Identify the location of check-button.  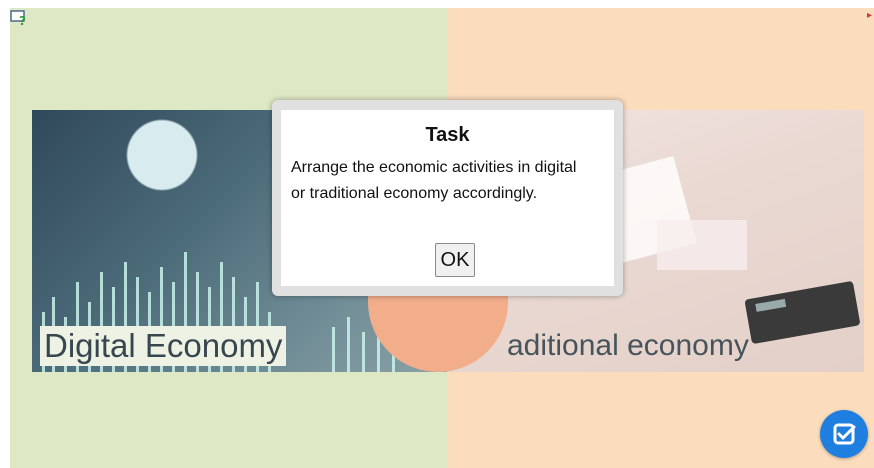
(844, 434).